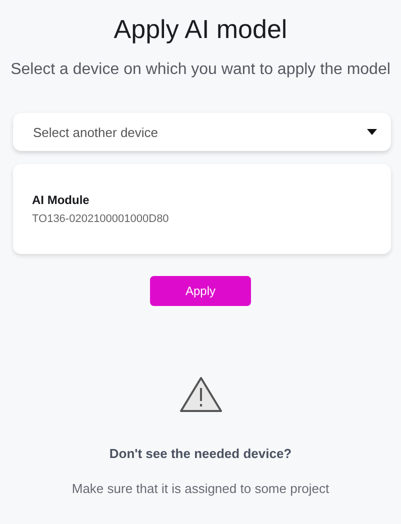 This screenshot has width=401, height=524. I want to click on notice-heading: Don't see the needed device?, so click(200, 453).